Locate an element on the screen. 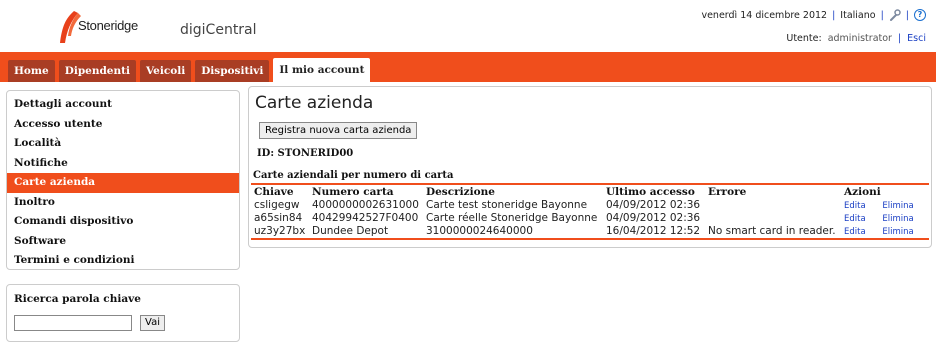 This screenshot has width=936, height=346. cell-error: No smart card in reader. is located at coordinates (773, 232).